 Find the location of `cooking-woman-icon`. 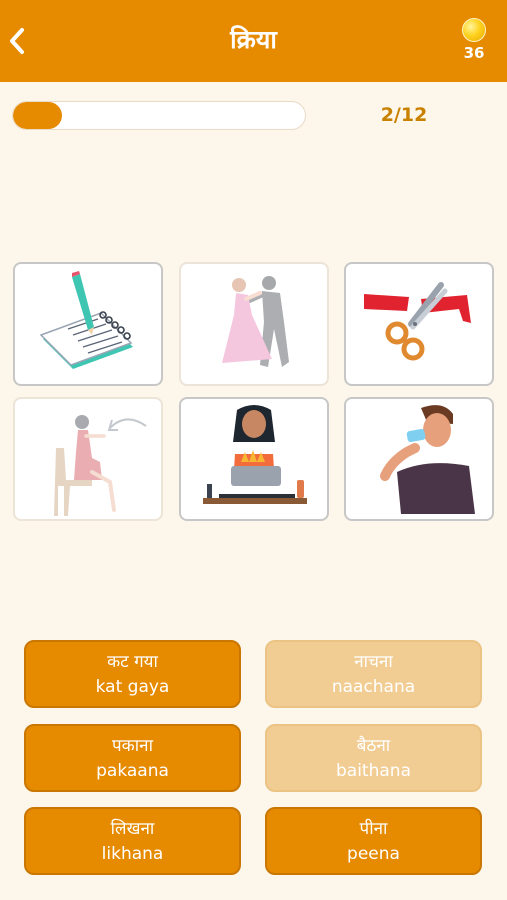

cooking-woman-icon is located at coordinates (255, 454).